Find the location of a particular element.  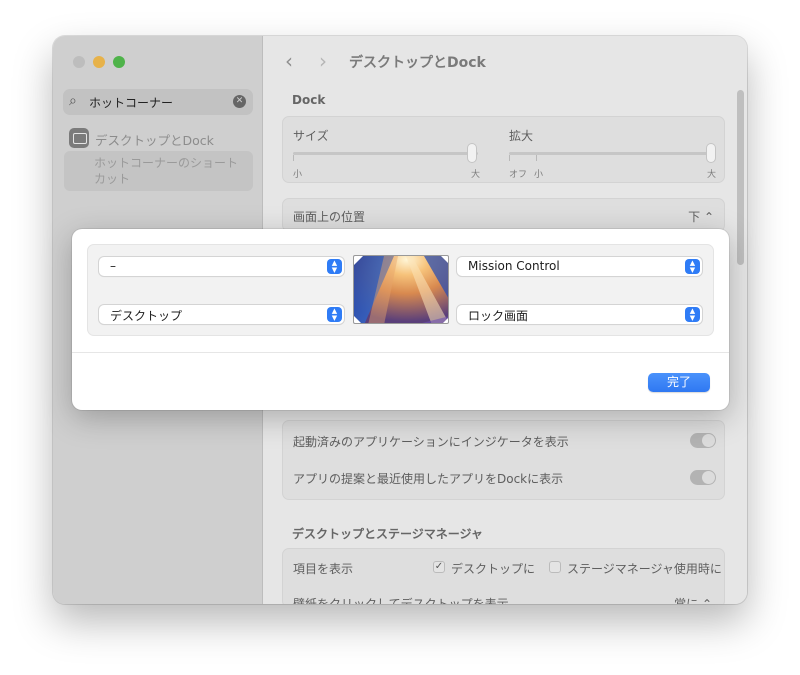

indicator-toggle is located at coordinates (703, 440).